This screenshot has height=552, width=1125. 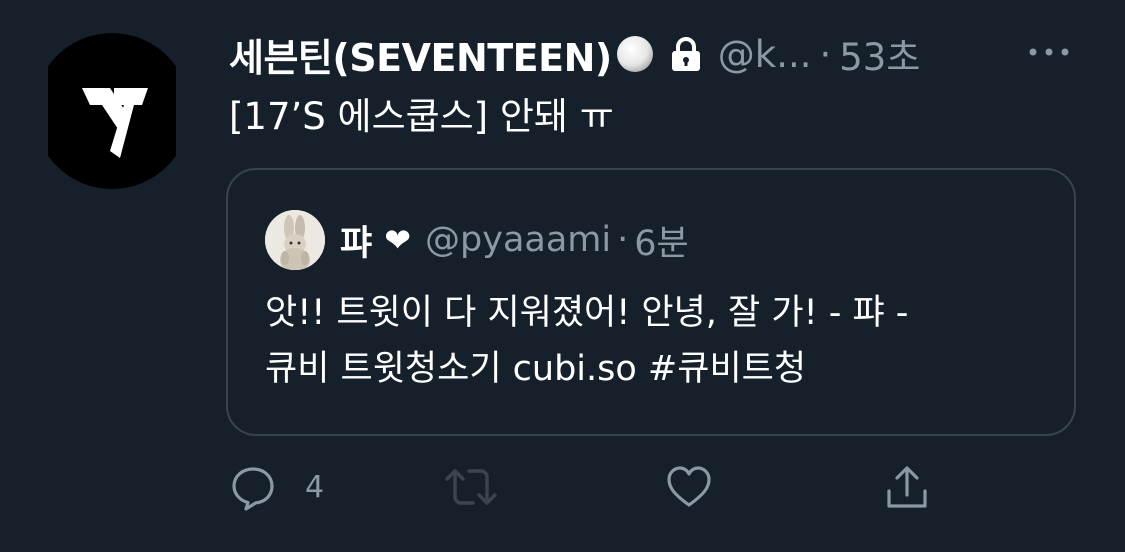 I want to click on share-button, so click(x=907, y=487).